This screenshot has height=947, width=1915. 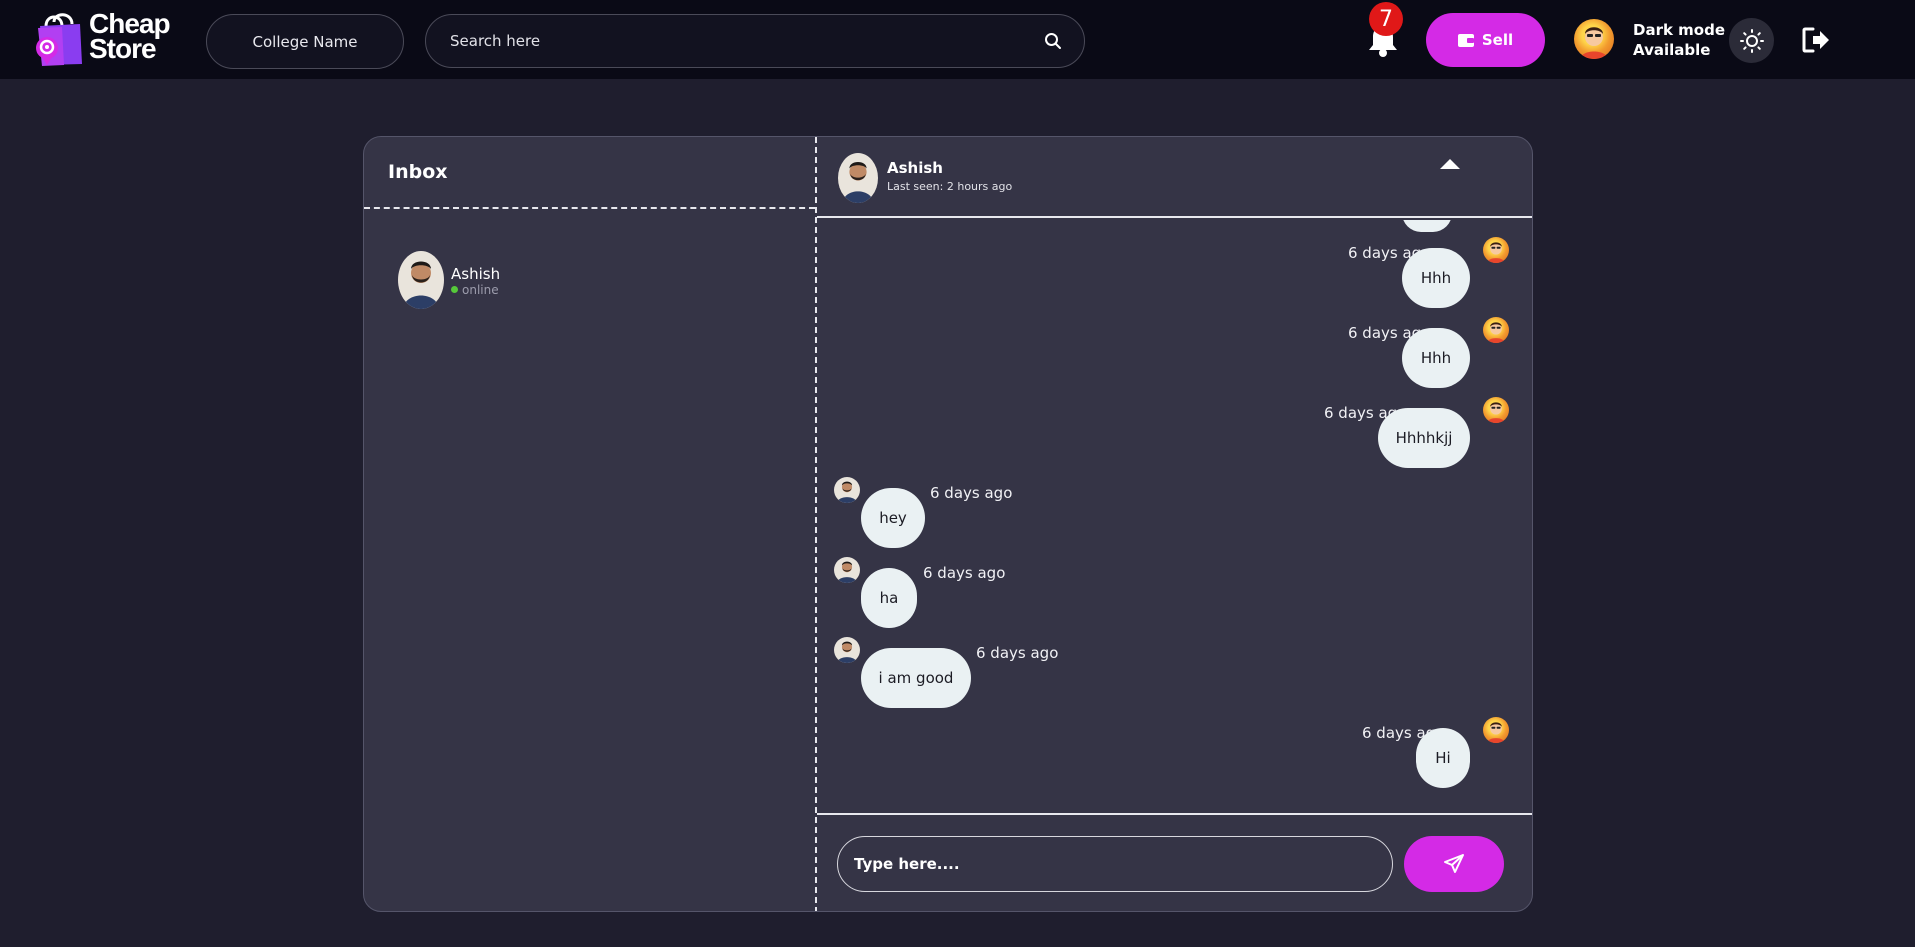 I want to click on send-icon, so click(x=1454, y=863).